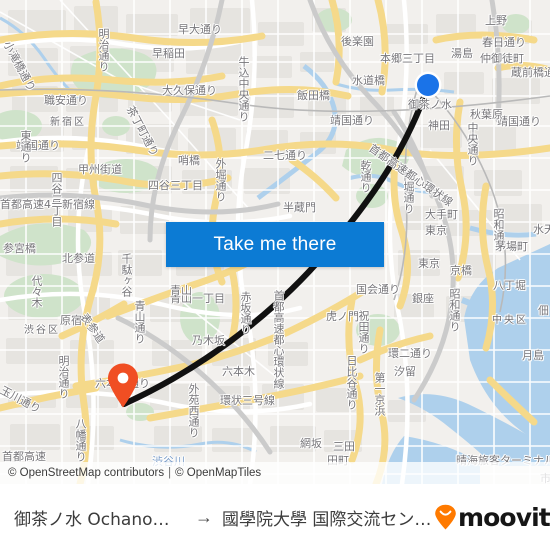 The image size is (550, 550). I want to click on take-me-there-button: Take me there, so click(275, 244).